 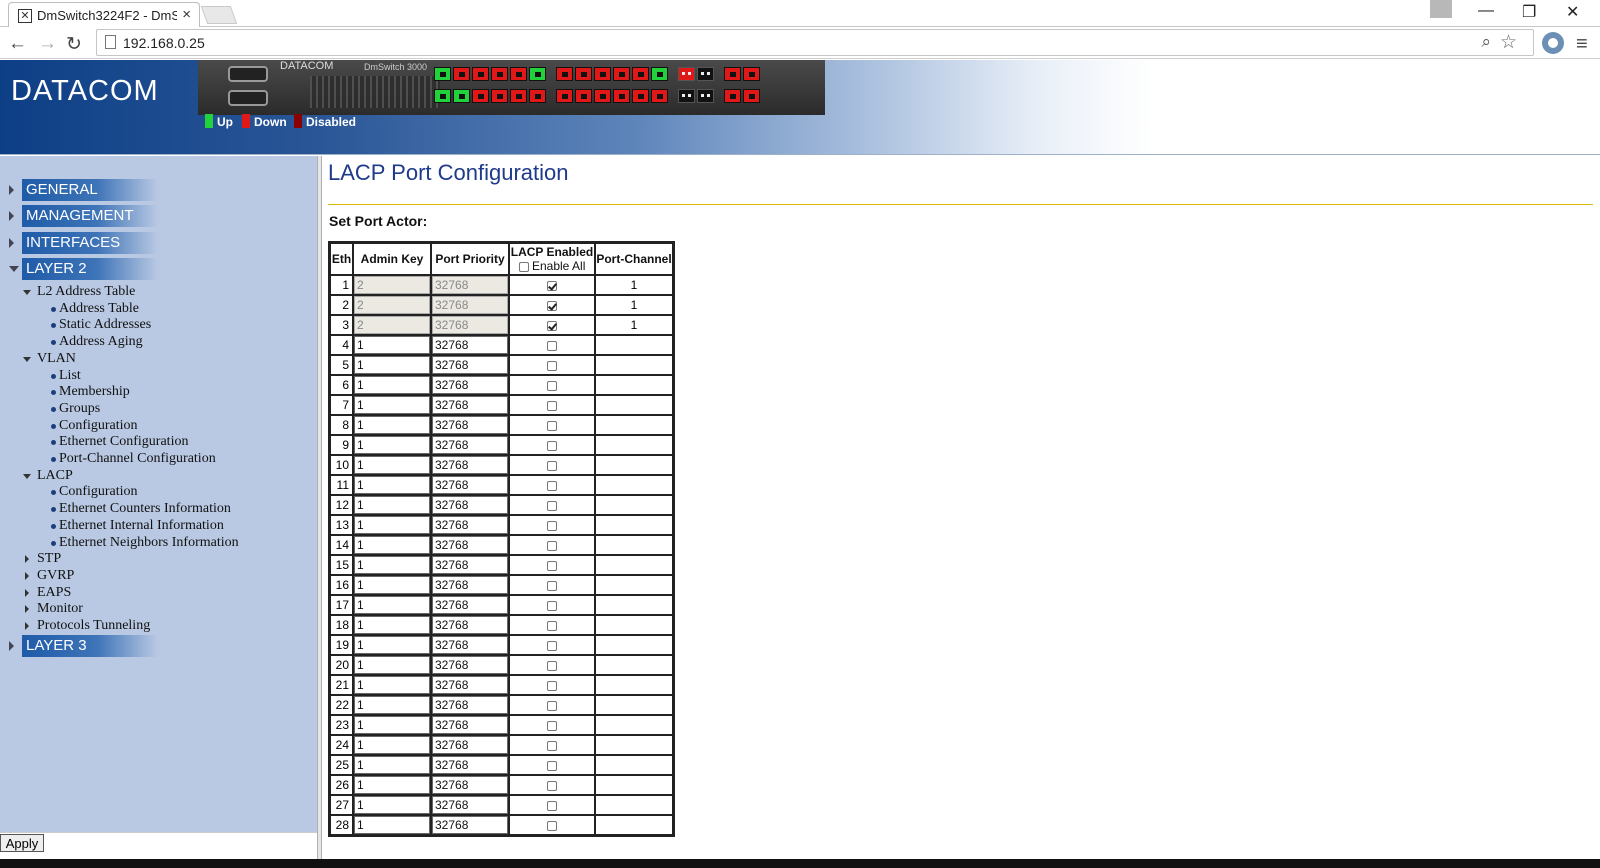 I want to click on minimize-icon: —, so click(x=1486, y=11).